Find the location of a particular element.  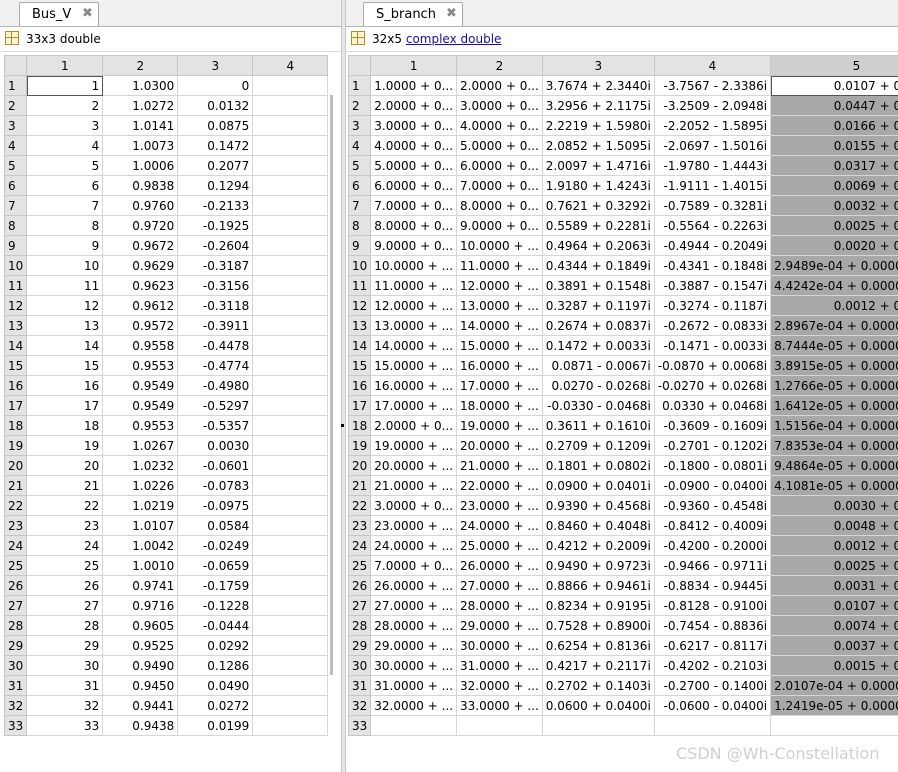

table-cell: 0.9629 is located at coordinates (140, 265).